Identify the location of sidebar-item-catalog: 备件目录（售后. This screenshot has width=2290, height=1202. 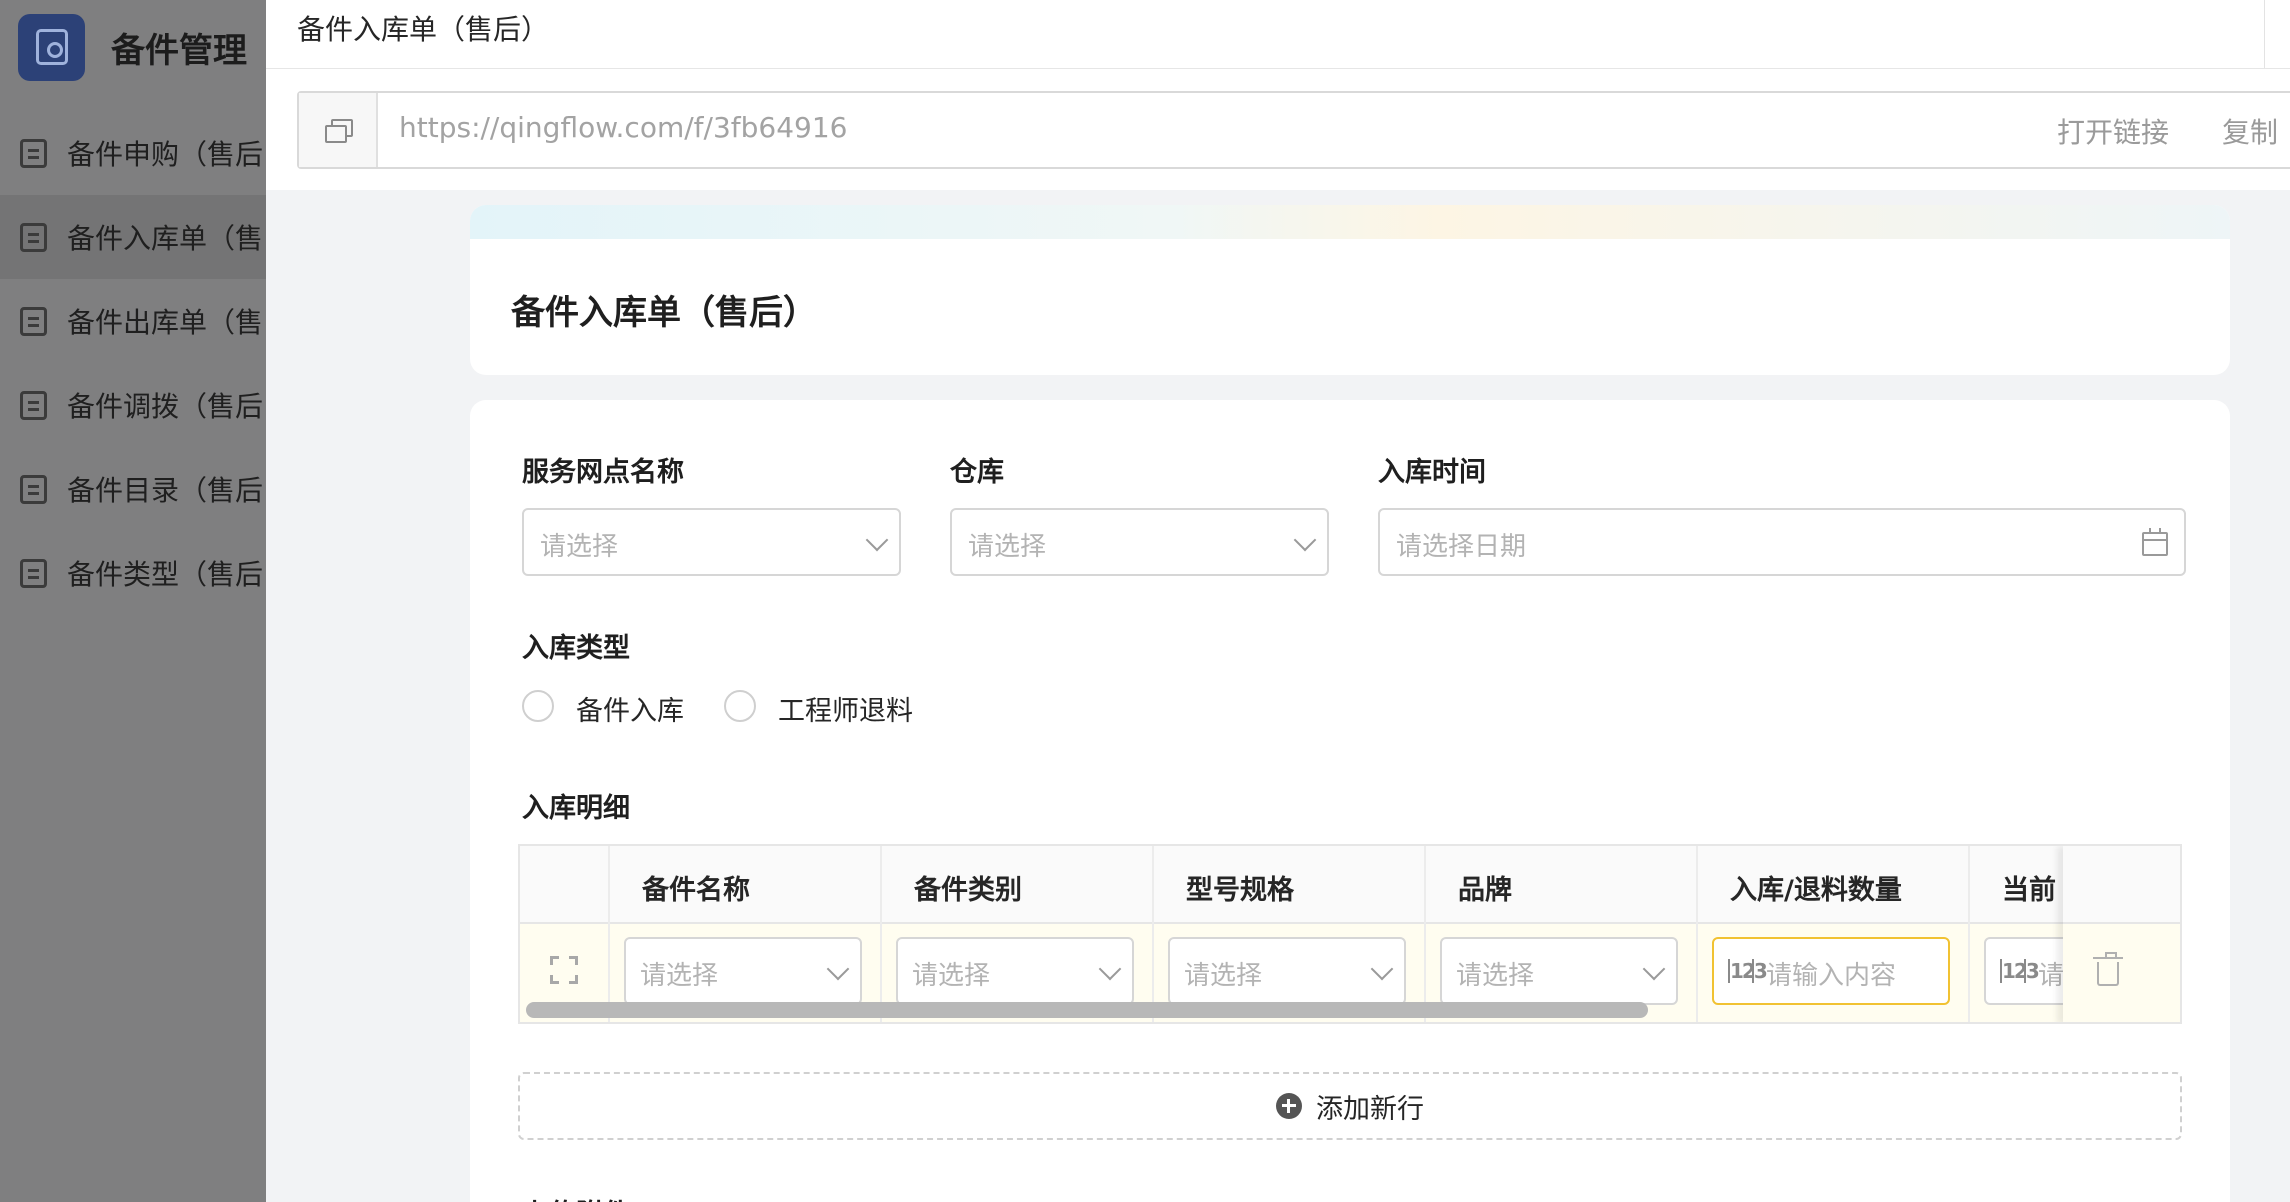
(133, 489).